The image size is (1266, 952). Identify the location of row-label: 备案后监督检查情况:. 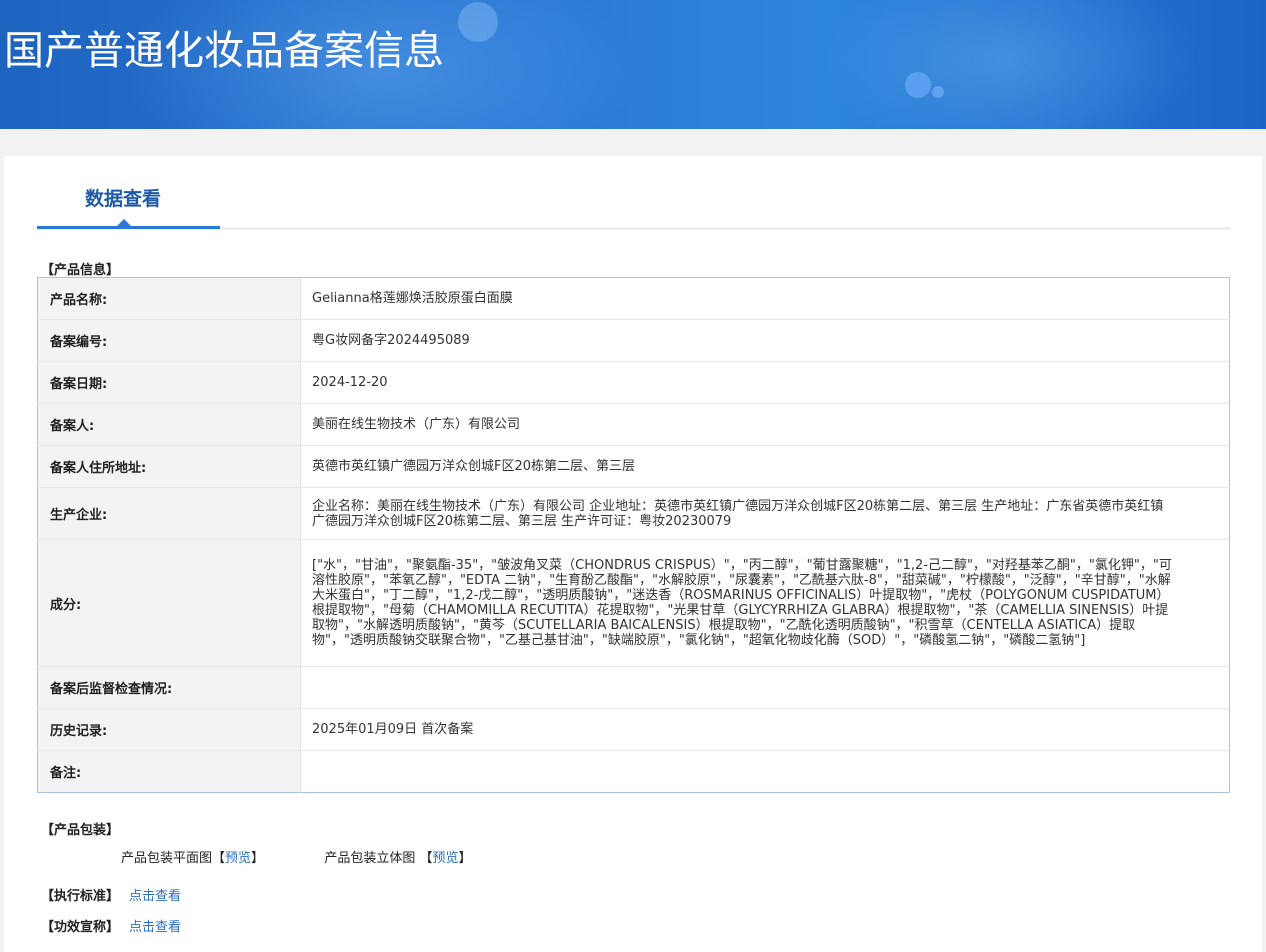
(169, 687).